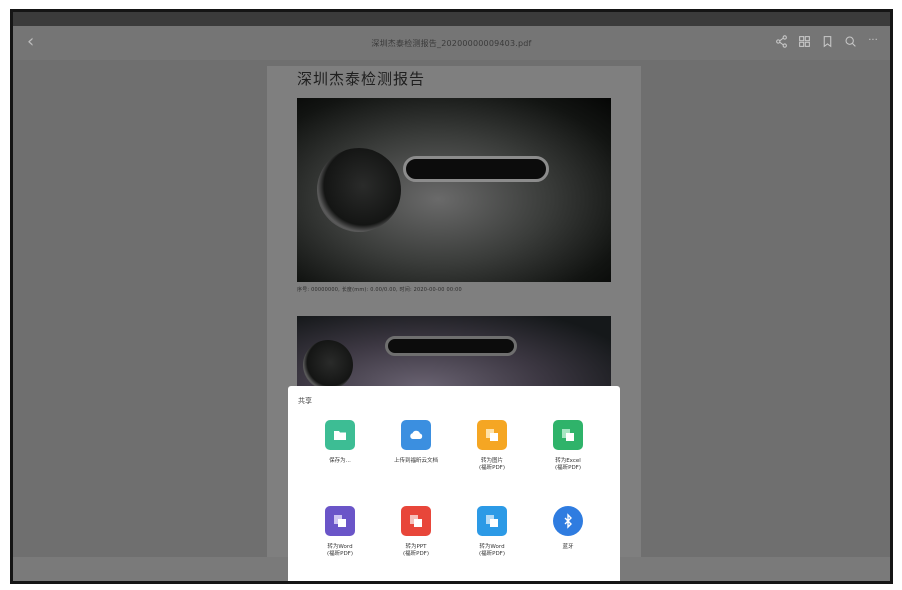  I want to click on report-heading: 深圳杰泰检测报告, so click(361, 79).